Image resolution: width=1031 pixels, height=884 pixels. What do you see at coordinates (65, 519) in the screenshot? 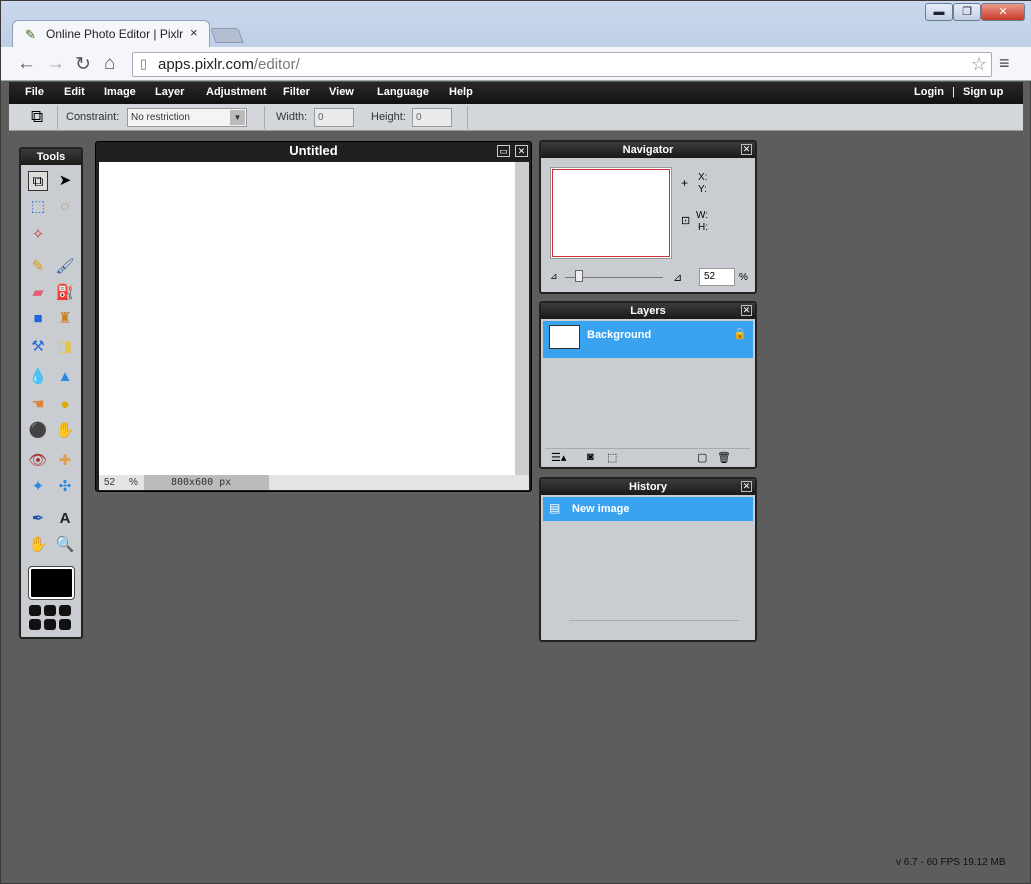
I see `type-icon: A` at bounding box center [65, 519].